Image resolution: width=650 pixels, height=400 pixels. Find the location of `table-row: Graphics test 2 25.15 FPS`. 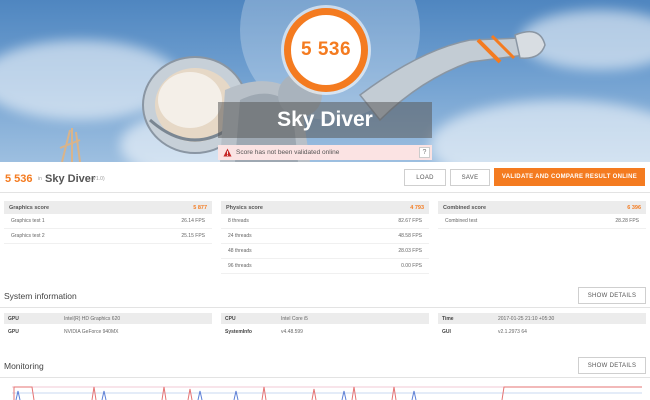

table-row: Graphics test 2 25.15 FPS is located at coordinates (108, 236).